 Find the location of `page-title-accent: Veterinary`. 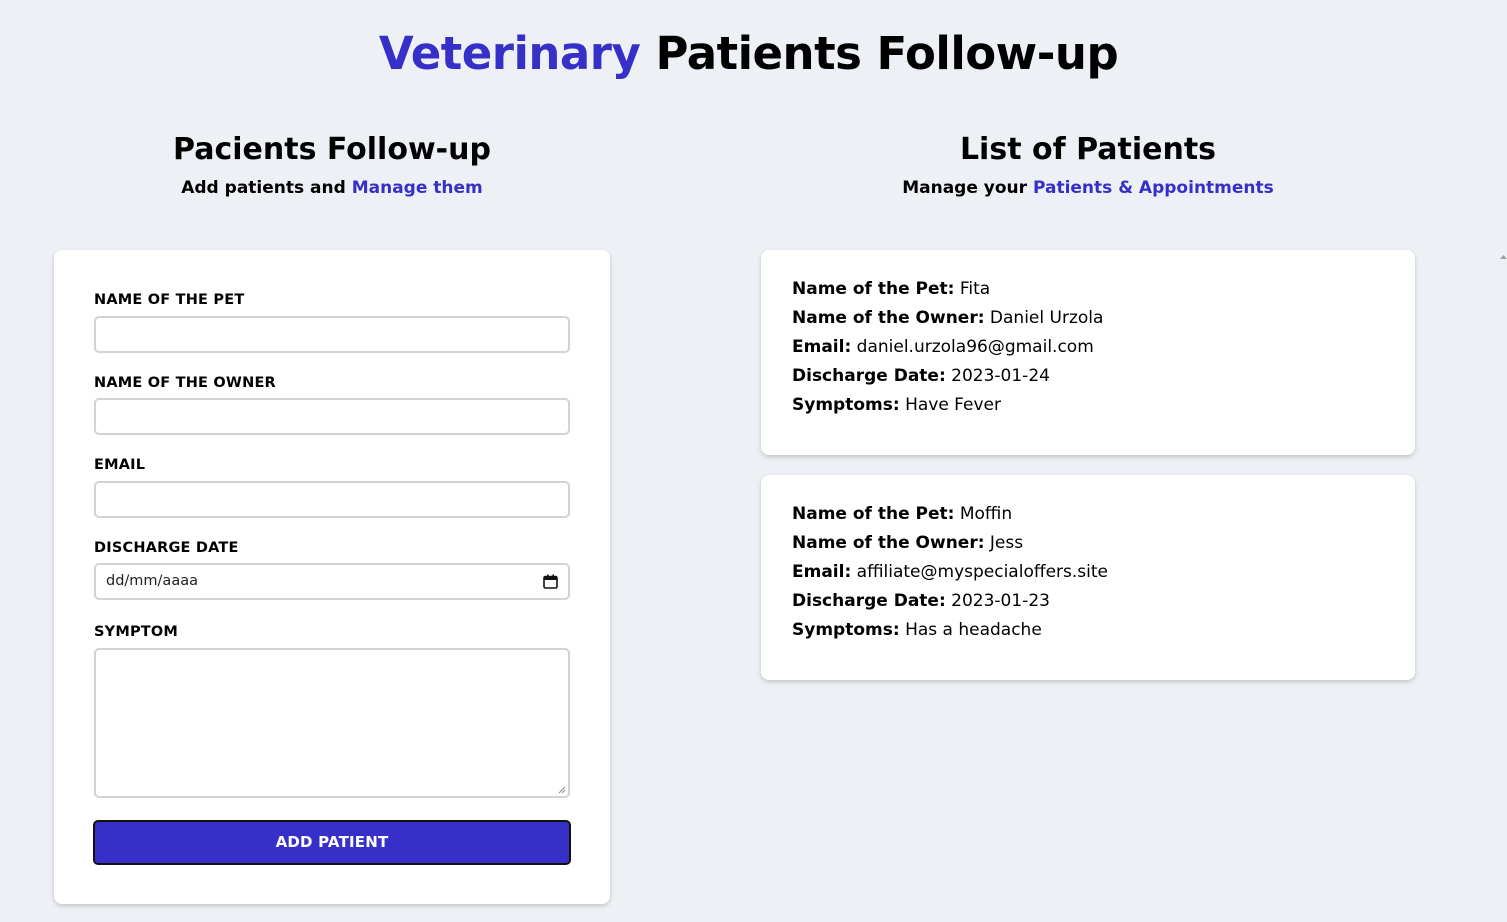

page-title-accent: Veterinary is located at coordinates (509, 53).